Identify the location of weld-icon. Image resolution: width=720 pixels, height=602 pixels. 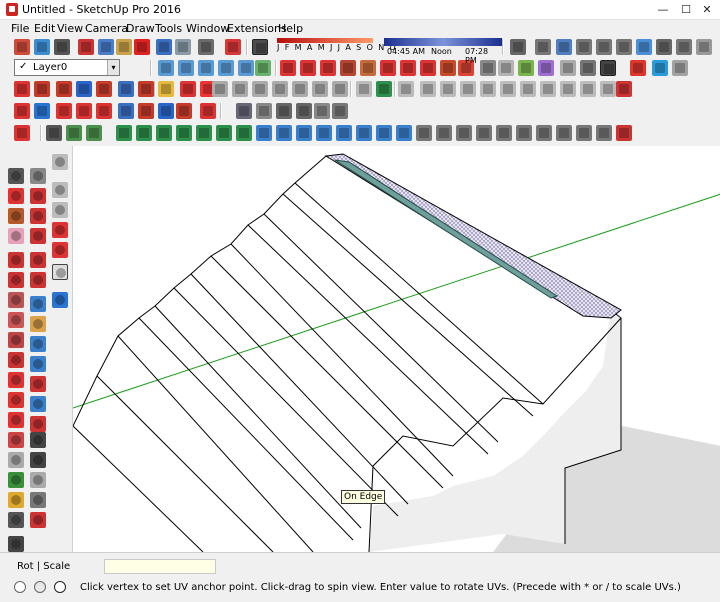
(146, 89).